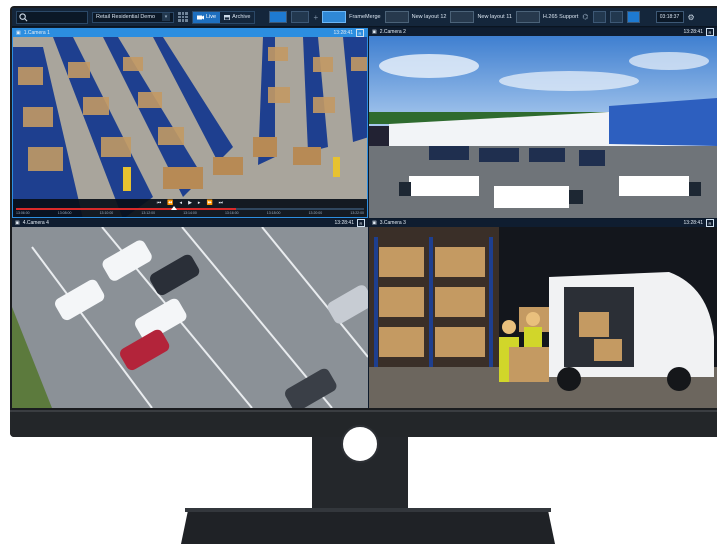 The image size is (717, 550). I want to click on clock: 03:18:37, so click(669, 17).